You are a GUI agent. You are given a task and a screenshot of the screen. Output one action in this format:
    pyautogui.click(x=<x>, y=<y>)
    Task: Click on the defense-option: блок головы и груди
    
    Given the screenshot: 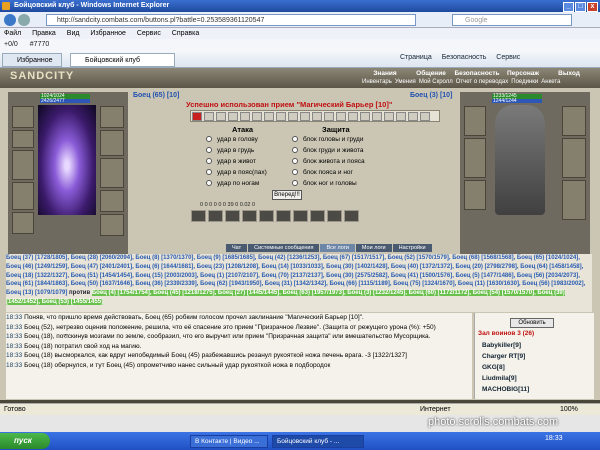 What is the action you would take?
    pyautogui.click(x=328, y=139)
    